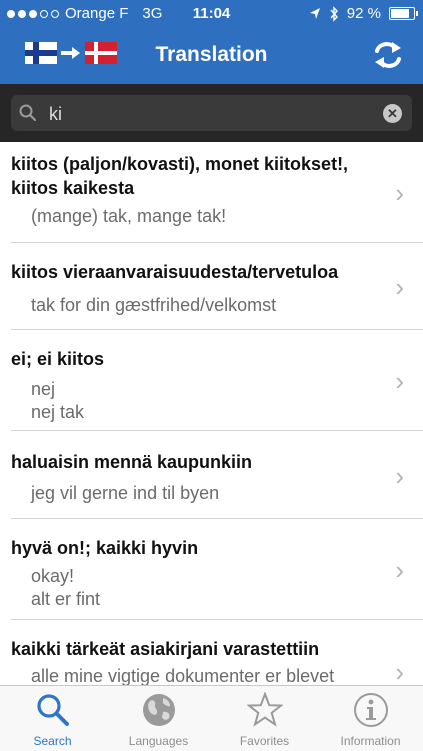 The height and width of the screenshot is (751, 423). What do you see at coordinates (105, 548) in the screenshot?
I see `source-phrase: hyvä on!; kaikki hyvin` at bounding box center [105, 548].